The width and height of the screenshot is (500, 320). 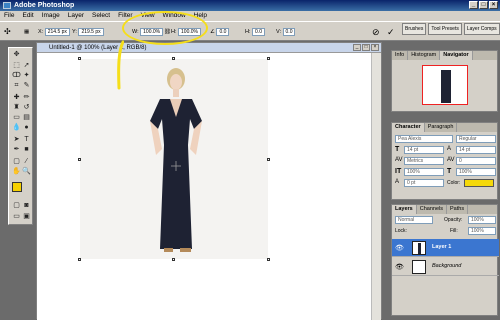 What do you see at coordinates (400, 55) in the screenshot?
I see `tab-info: Info` at bounding box center [400, 55].